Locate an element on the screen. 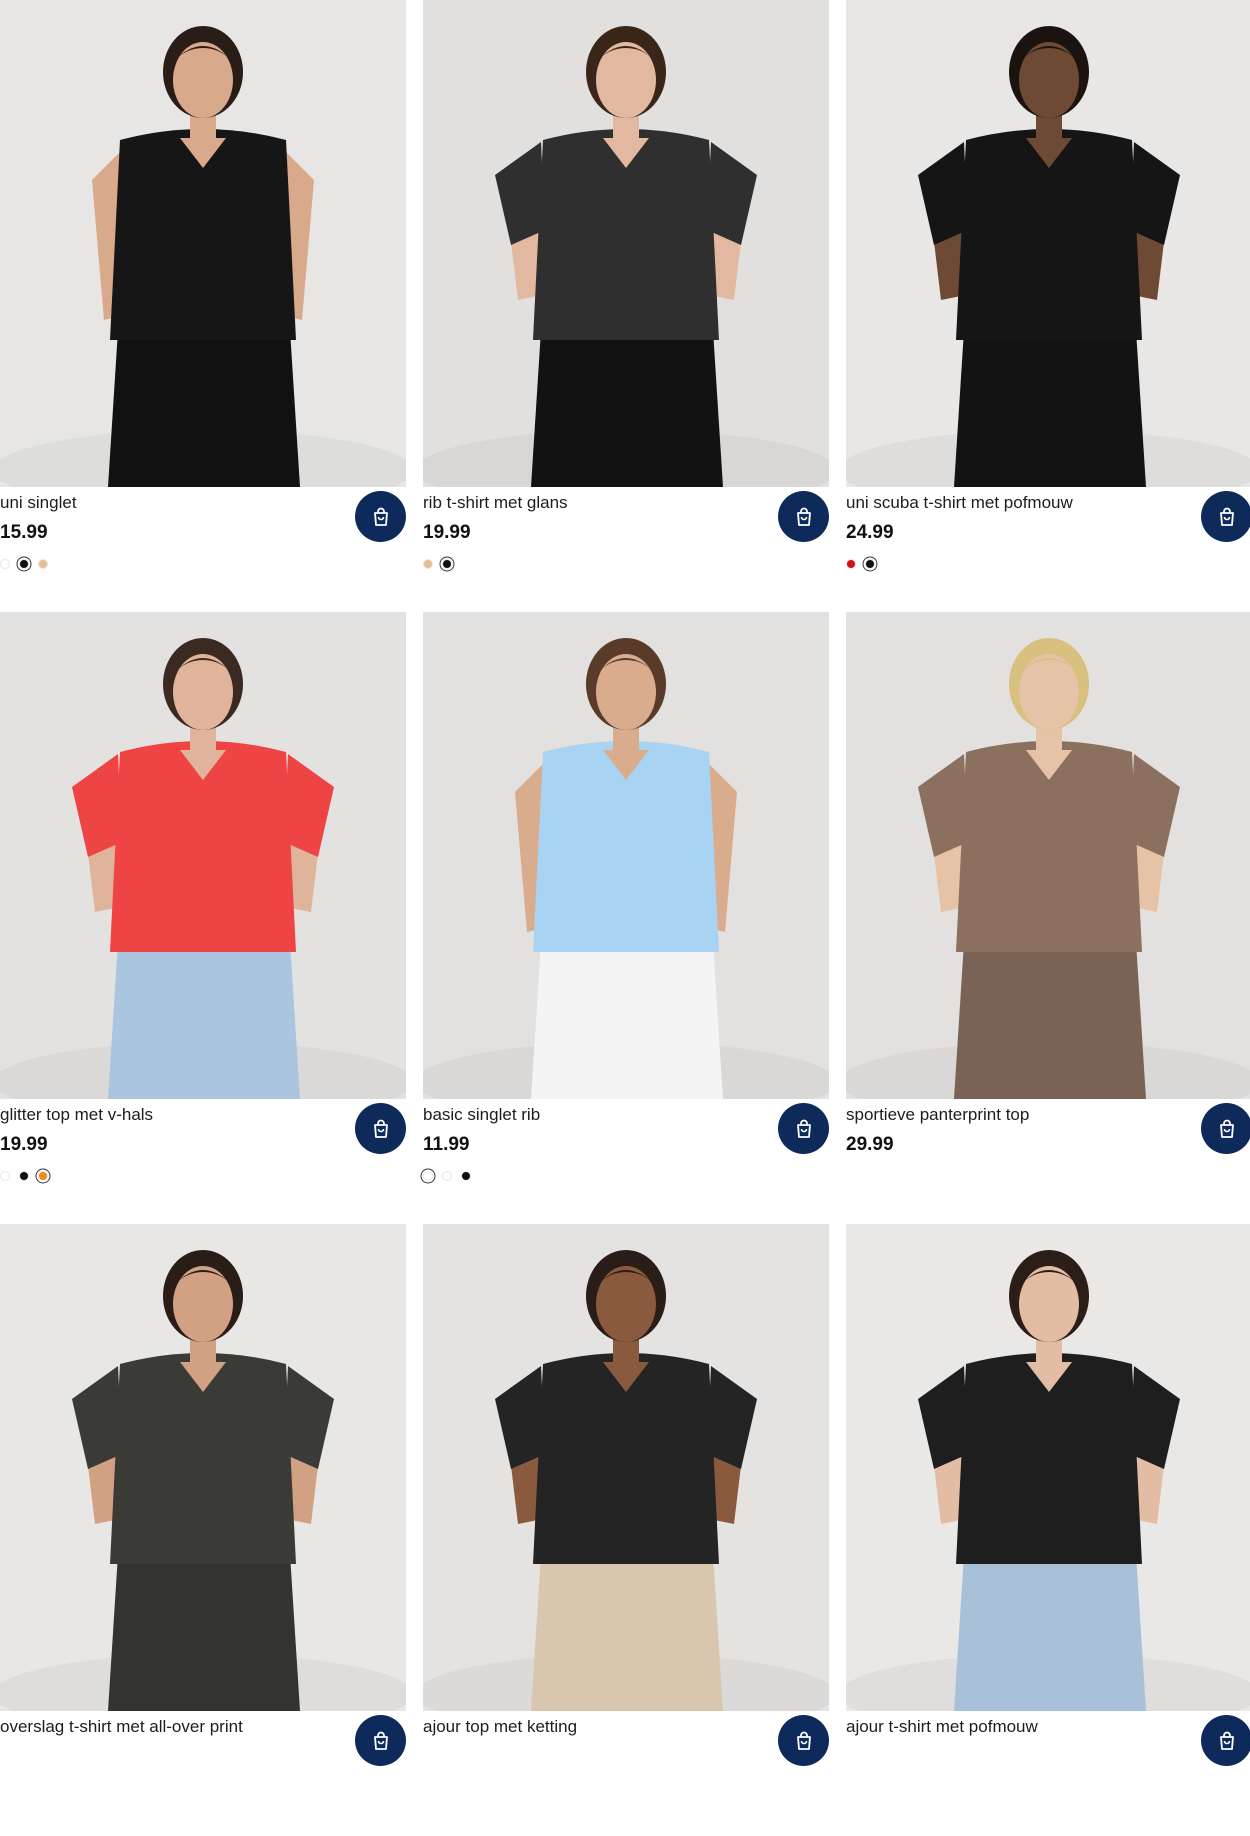 This screenshot has height=1836, width=1250. product-card: glitter top met v-hals 19.99 is located at coordinates (203, 918).